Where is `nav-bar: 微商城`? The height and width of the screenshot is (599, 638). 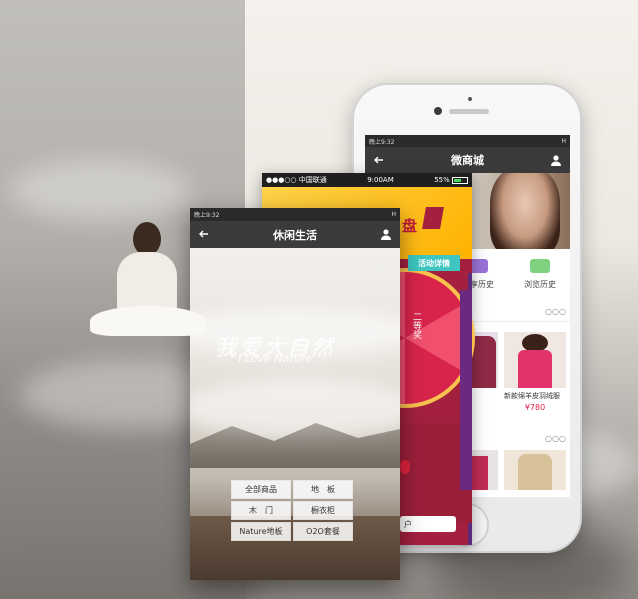 nav-bar: 微商城 is located at coordinates (467, 160).